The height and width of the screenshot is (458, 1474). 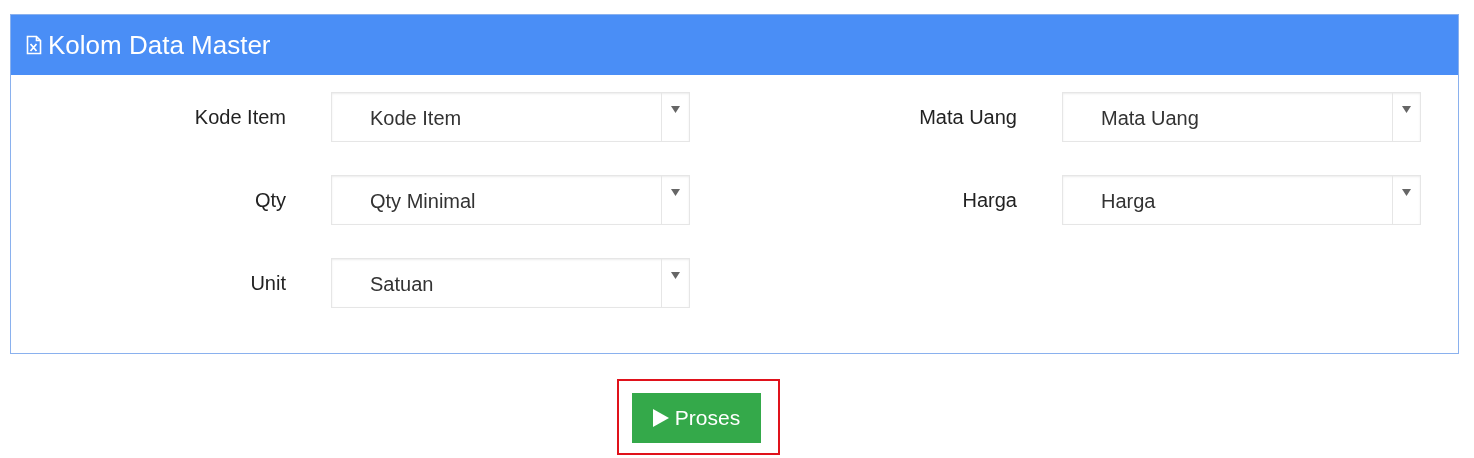 What do you see at coordinates (660, 418) in the screenshot?
I see `play-icon` at bounding box center [660, 418].